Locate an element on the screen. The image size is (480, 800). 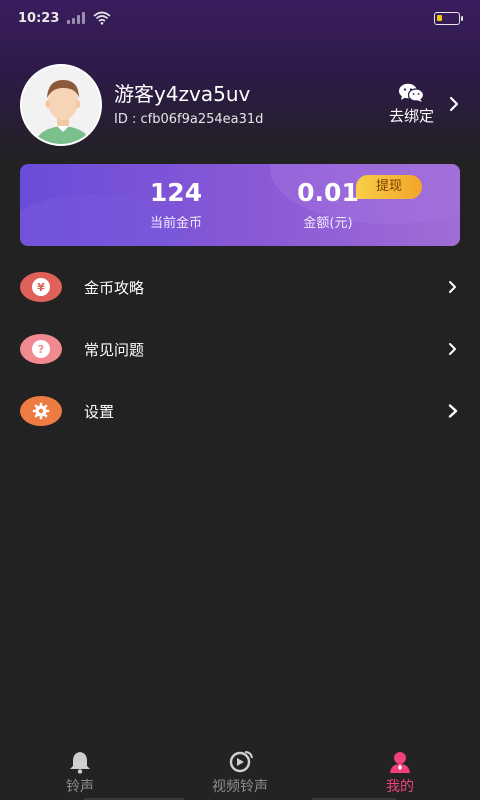
money-label: 金额(元) is located at coordinates (328, 223).